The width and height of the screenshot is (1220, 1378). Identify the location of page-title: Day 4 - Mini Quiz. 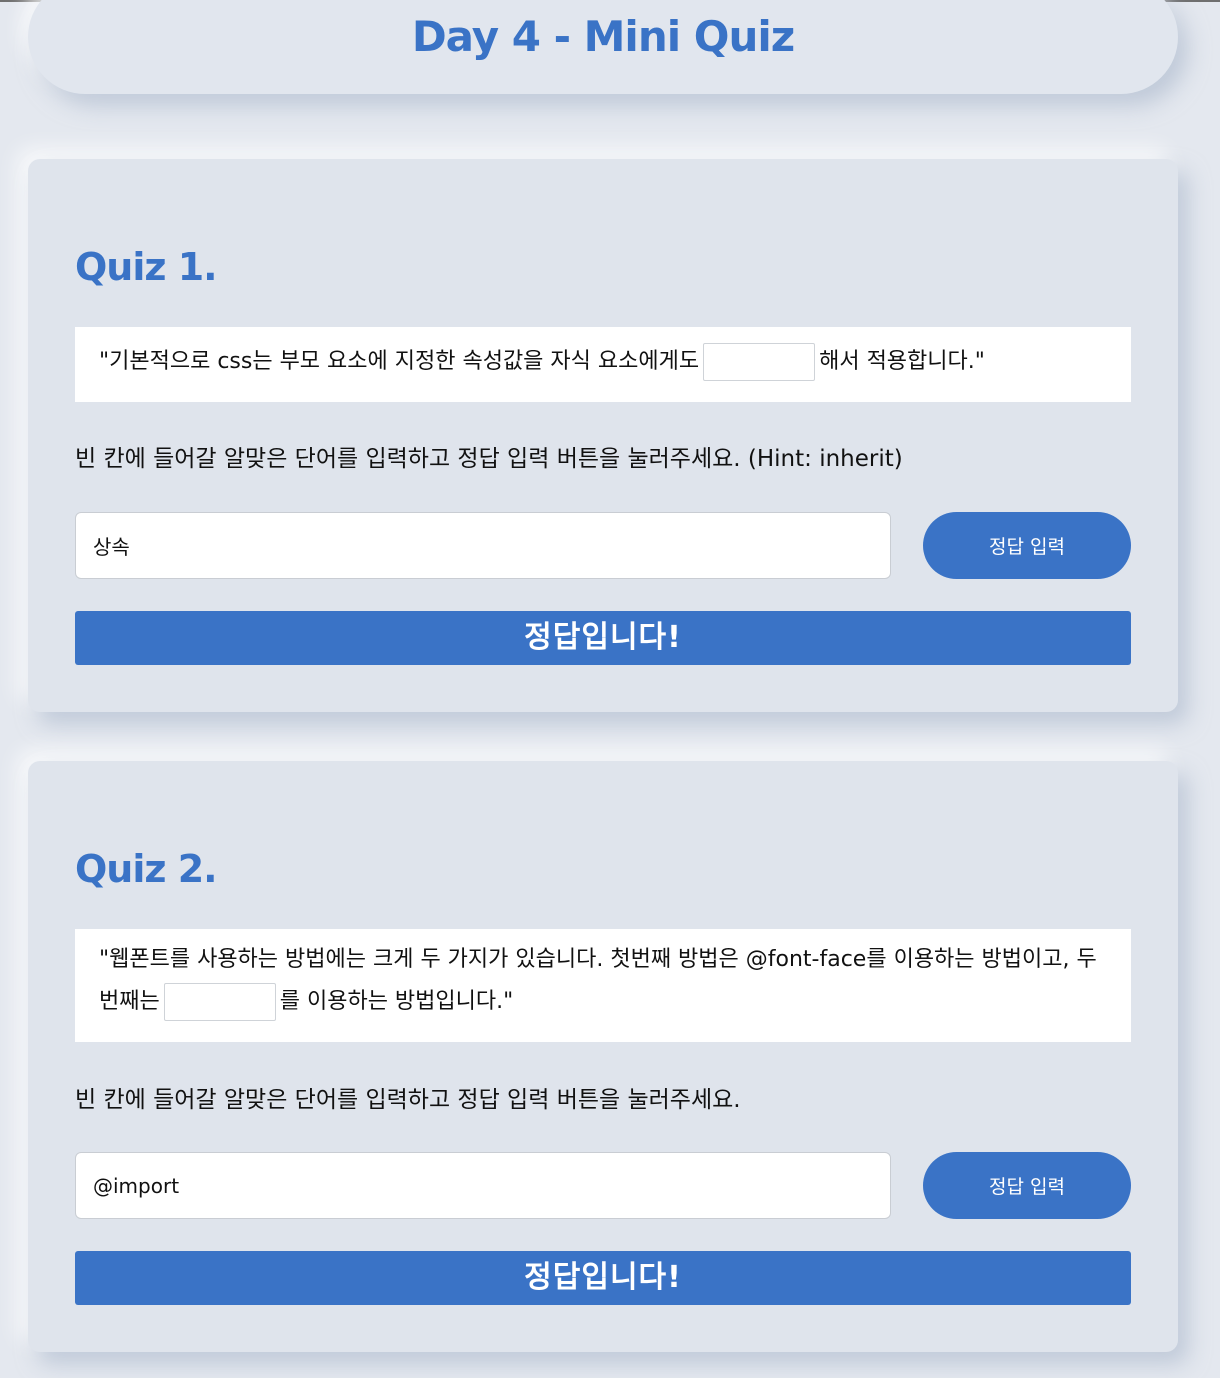
(603, 36).